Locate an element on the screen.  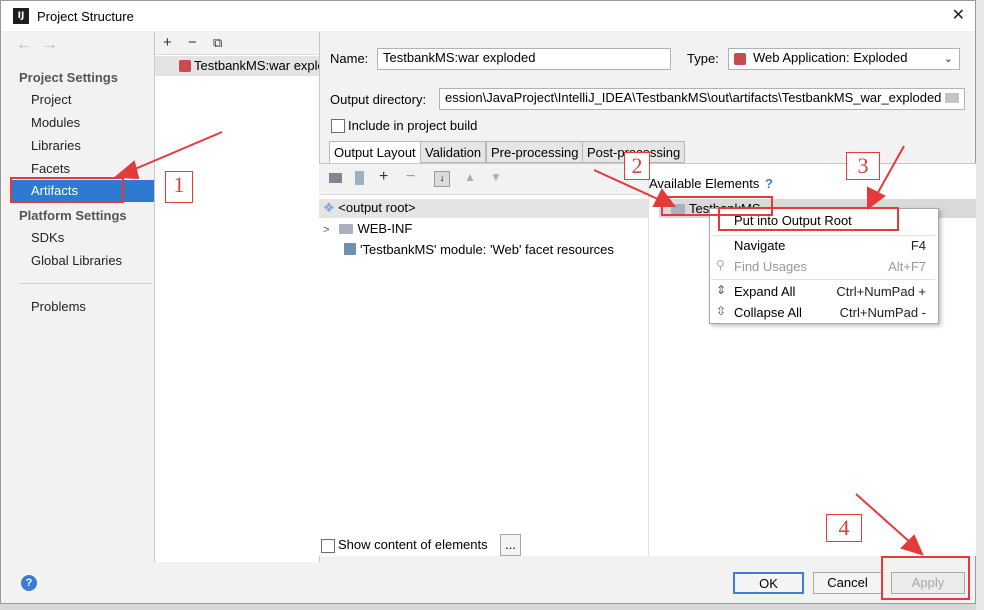
annotation-number-3: 3 is located at coordinates (863, 166).